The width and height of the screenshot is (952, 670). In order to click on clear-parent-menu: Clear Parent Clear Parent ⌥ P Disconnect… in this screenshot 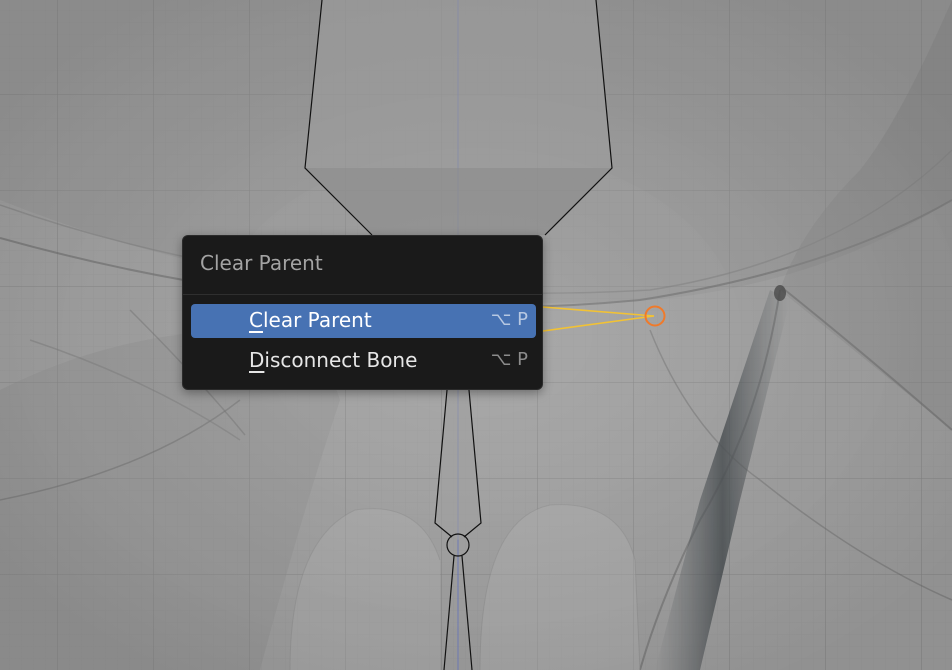, I will do `click(362, 312)`.